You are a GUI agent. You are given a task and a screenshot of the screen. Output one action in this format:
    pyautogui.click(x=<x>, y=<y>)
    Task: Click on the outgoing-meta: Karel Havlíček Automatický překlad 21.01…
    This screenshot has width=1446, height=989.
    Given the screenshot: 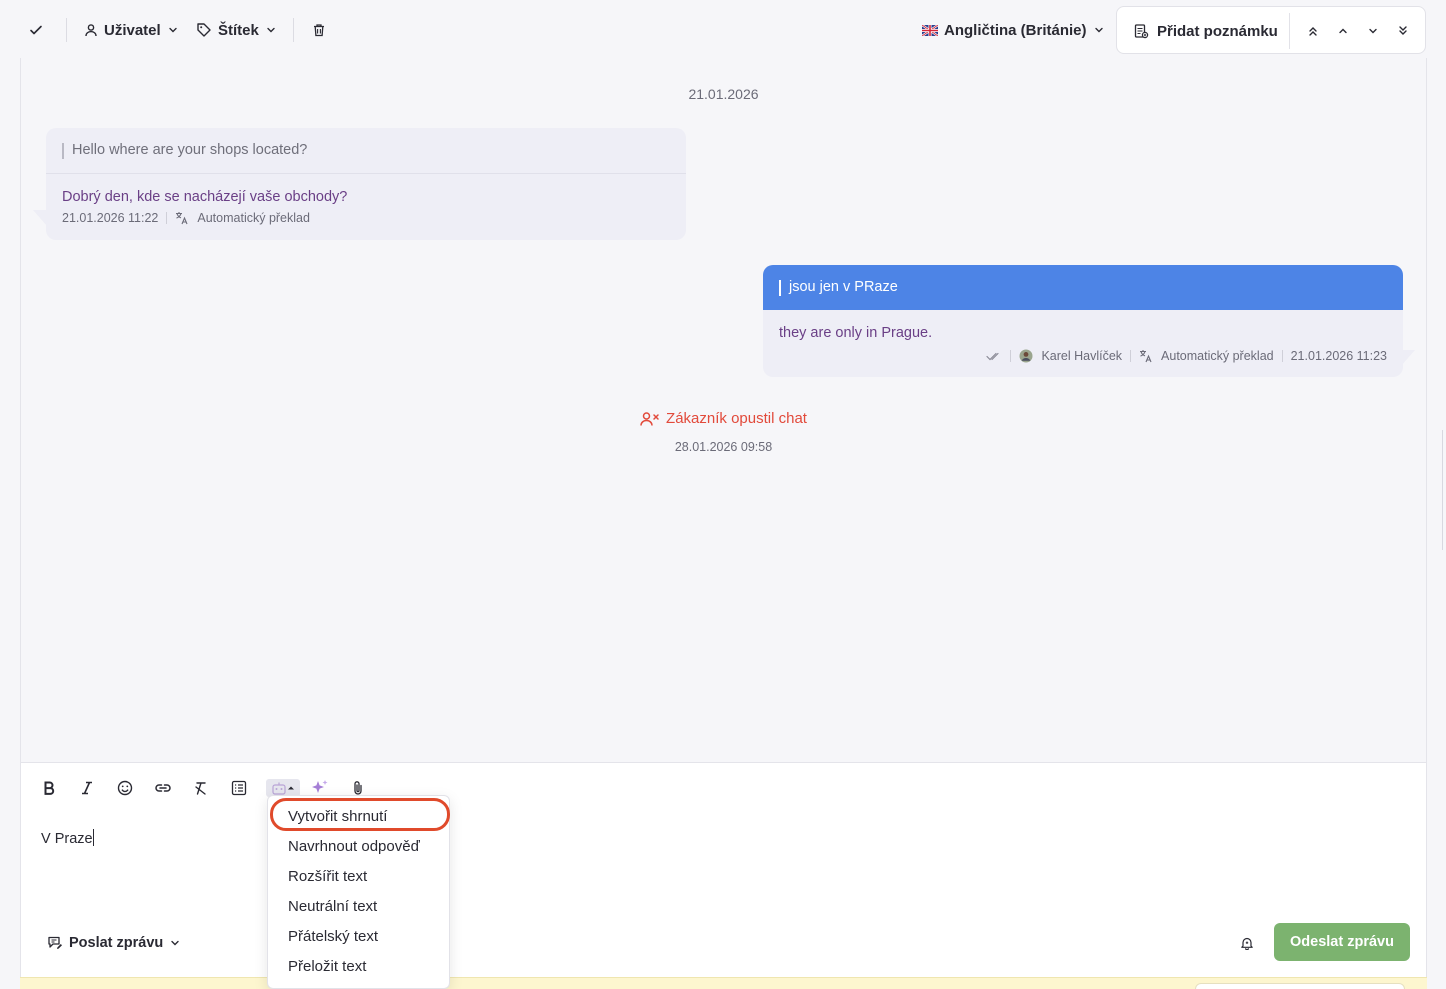 What is the action you would take?
    pyautogui.click(x=1083, y=356)
    